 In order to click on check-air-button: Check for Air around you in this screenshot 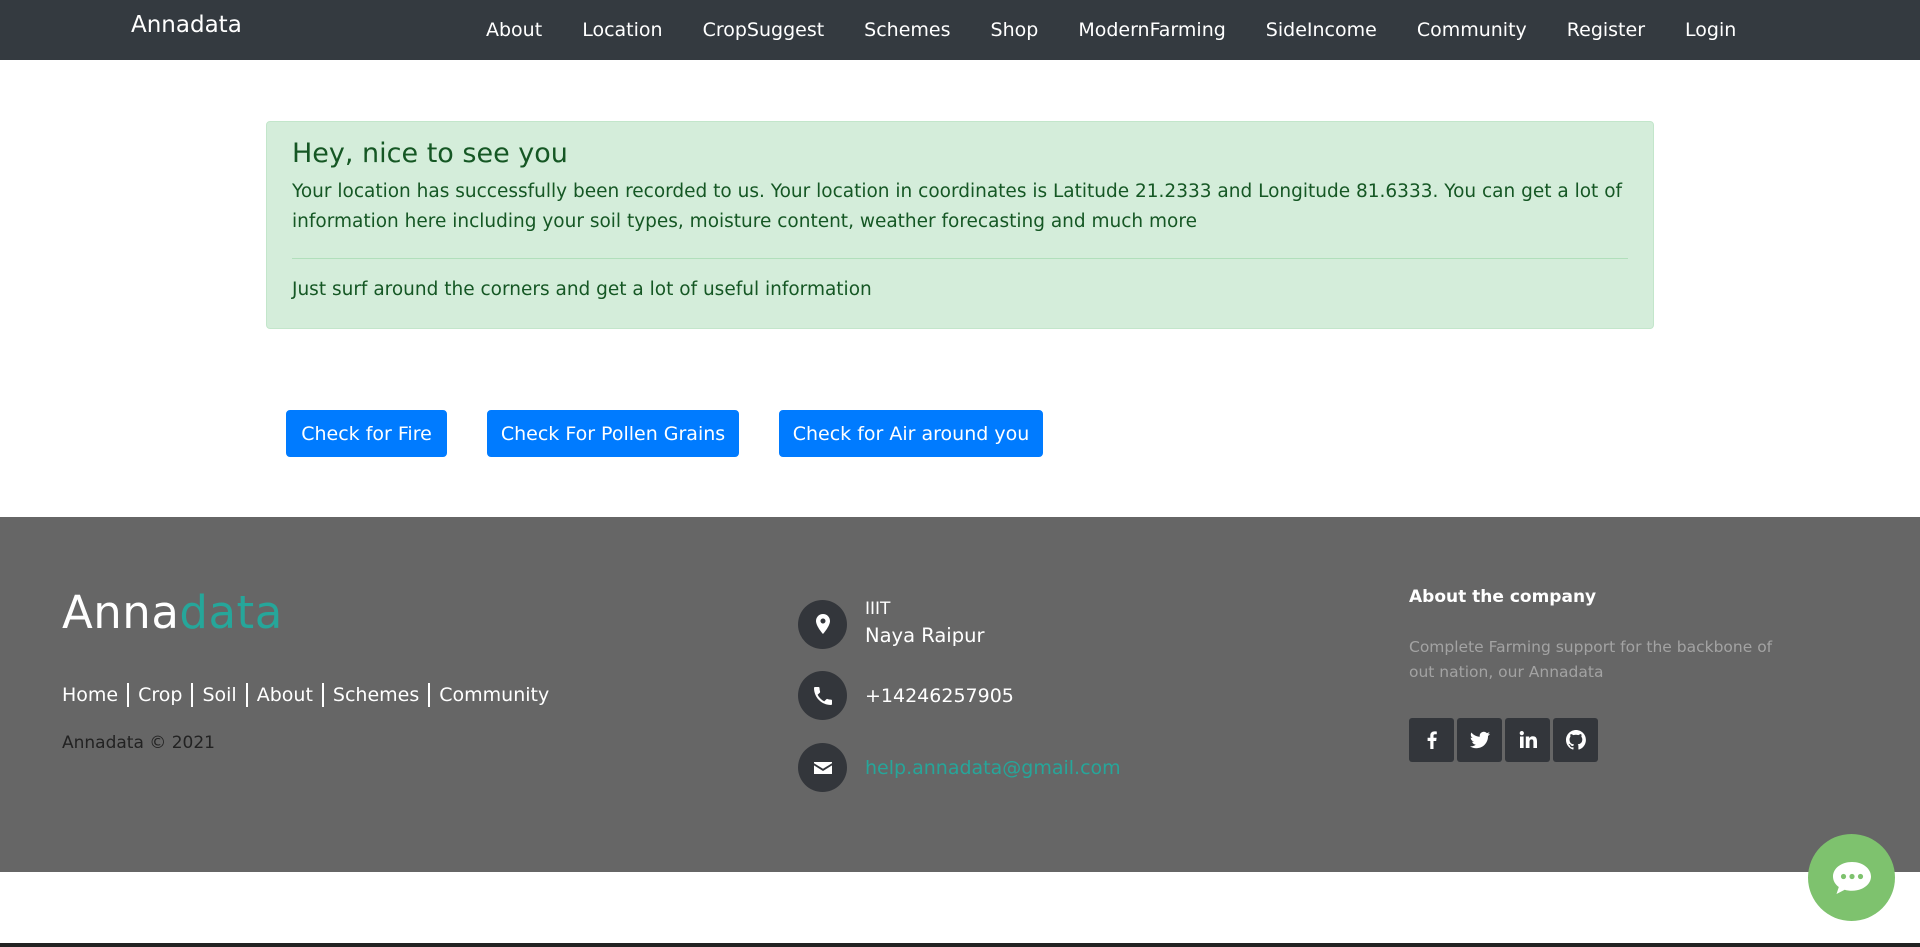, I will do `click(911, 433)`.